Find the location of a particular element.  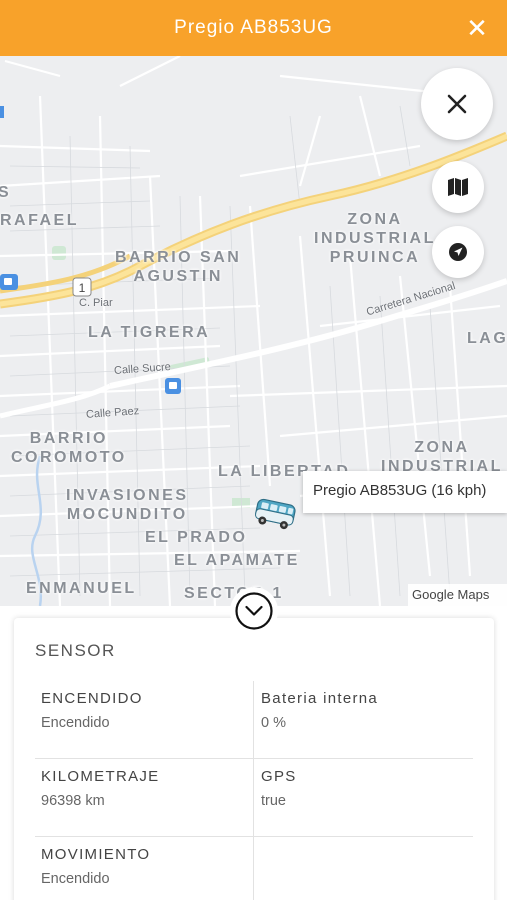

sensor-title: SENSOR is located at coordinates (75, 650).